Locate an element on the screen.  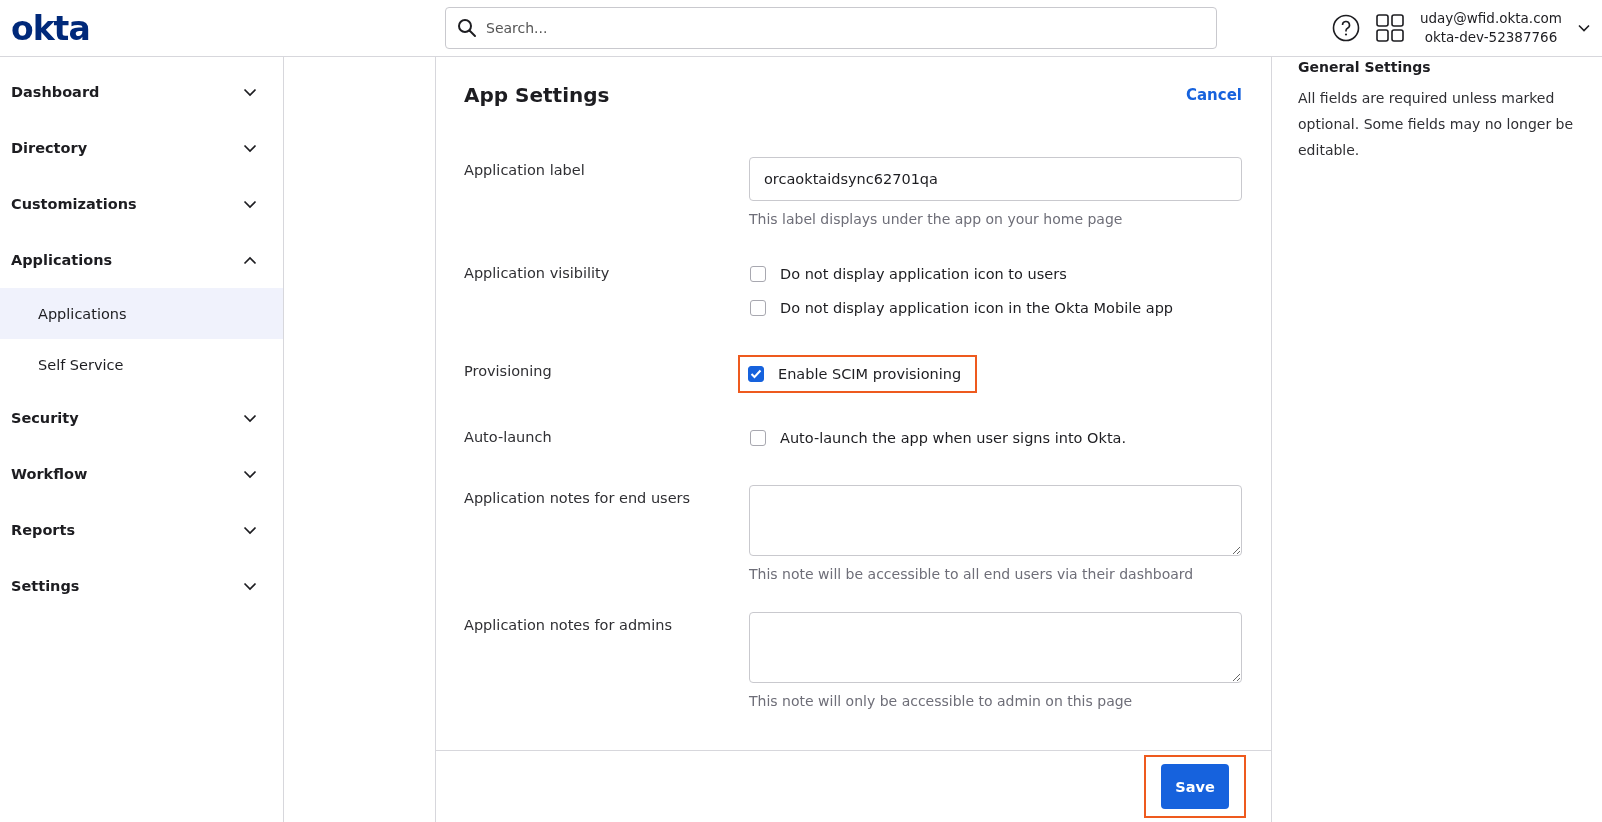
user-email: uday@wfid.okta.com is located at coordinates (1490, 18).